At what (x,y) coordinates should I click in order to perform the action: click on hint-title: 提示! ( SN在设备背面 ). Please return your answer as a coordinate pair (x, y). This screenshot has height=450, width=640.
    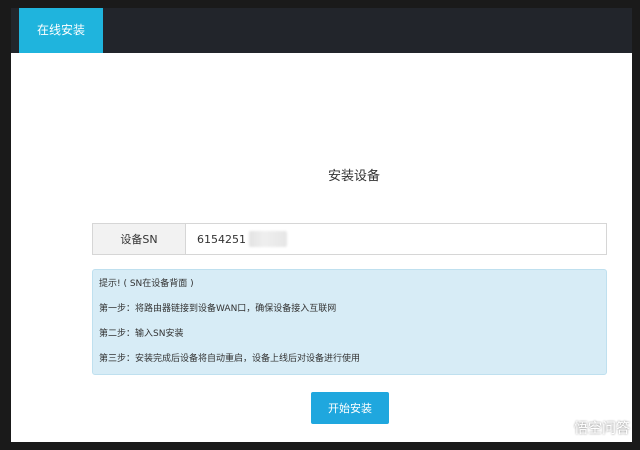
    Looking at the image, I should click on (146, 284).